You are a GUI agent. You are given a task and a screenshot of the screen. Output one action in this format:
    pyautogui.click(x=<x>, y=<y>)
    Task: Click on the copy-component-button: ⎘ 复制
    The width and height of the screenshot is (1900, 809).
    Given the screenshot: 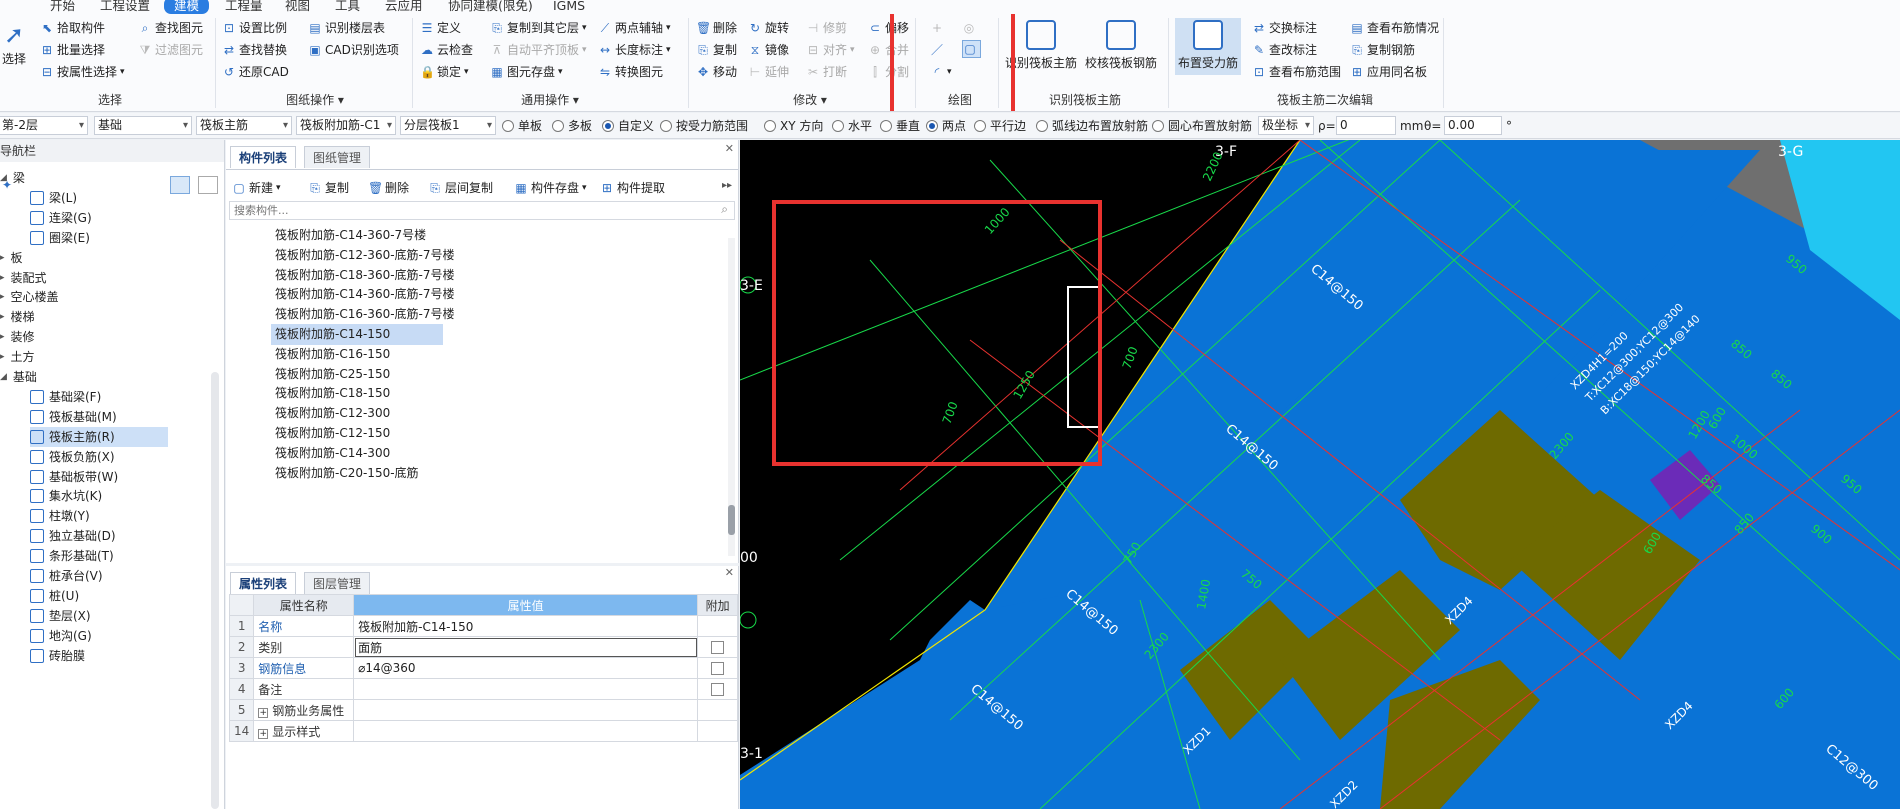 What is the action you would take?
    pyautogui.click(x=328, y=188)
    